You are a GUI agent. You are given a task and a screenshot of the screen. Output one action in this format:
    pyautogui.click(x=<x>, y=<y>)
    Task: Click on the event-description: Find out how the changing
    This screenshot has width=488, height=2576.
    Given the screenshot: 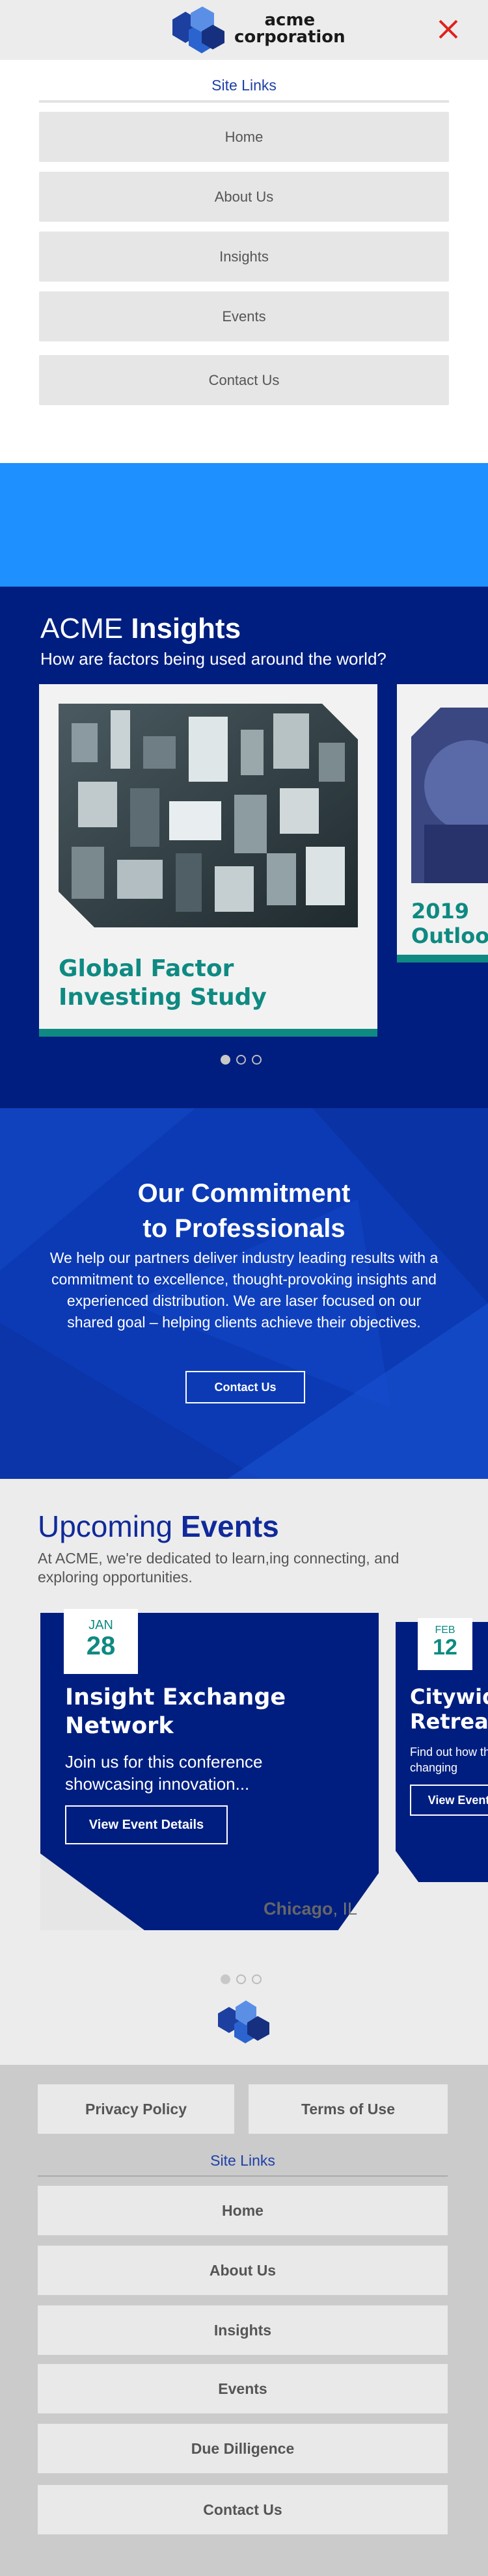 What is the action you would take?
    pyautogui.click(x=449, y=1760)
    